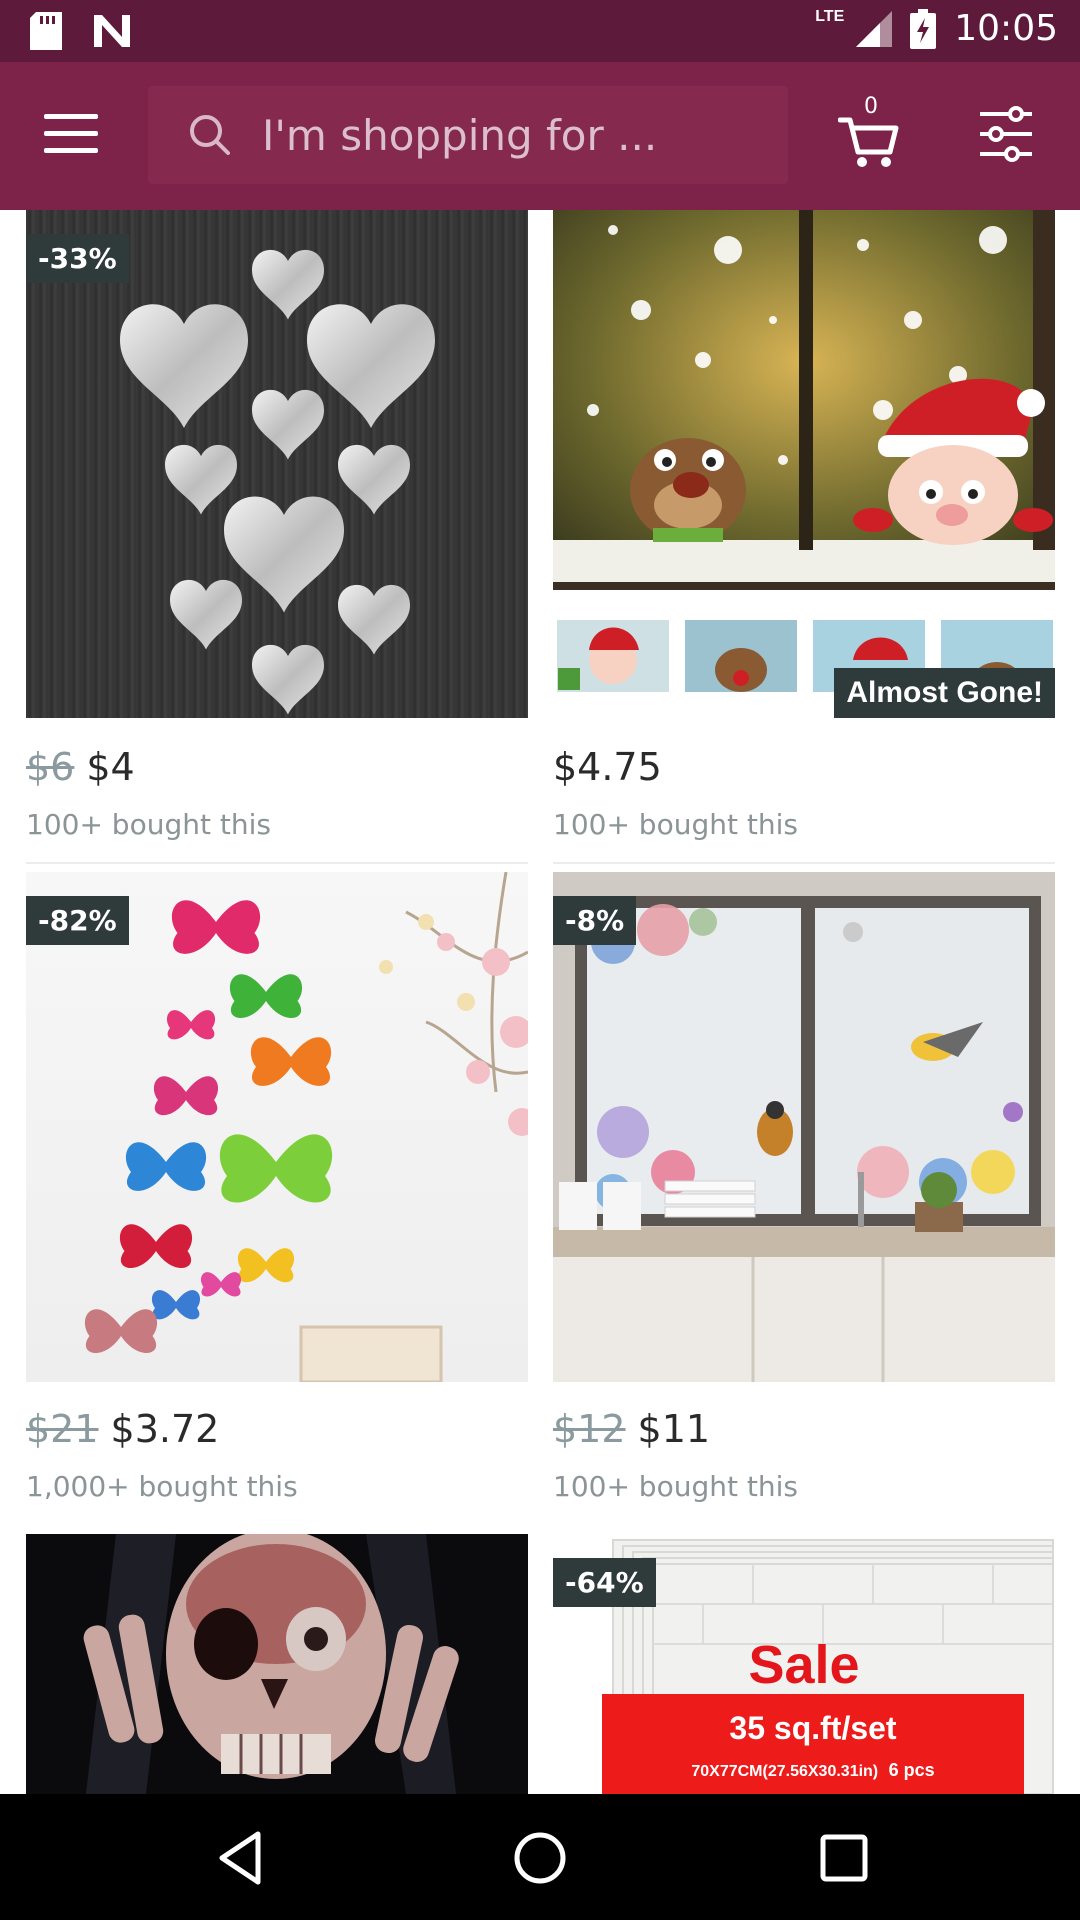  What do you see at coordinates (162, 1486) in the screenshot?
I see `bought-count: 1,000+ bought this` at bounding box center [162, 1486].